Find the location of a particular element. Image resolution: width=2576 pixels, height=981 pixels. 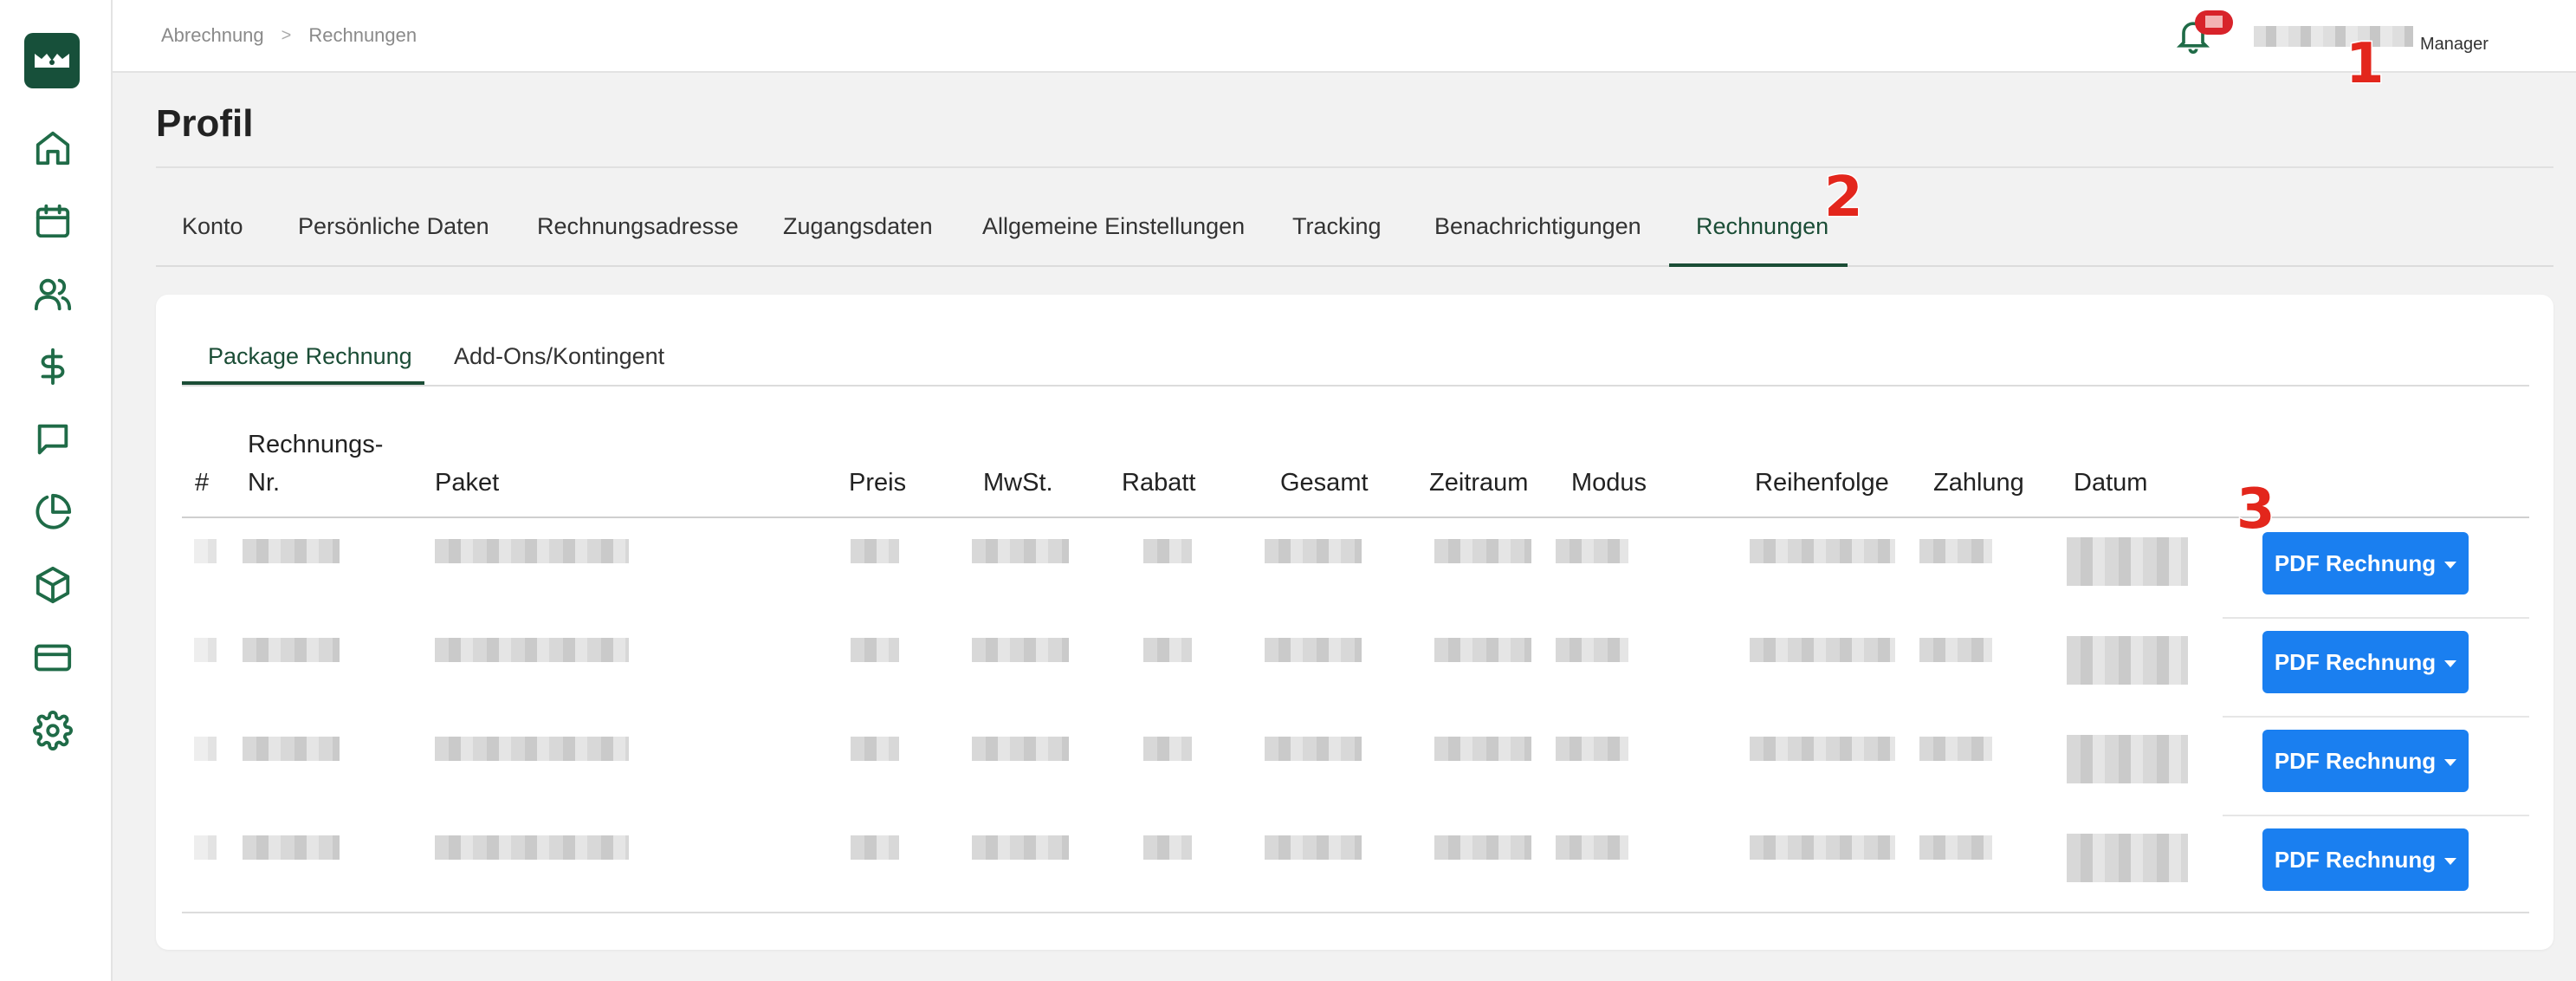

dollar-icon is located at coordinates (53, 367).